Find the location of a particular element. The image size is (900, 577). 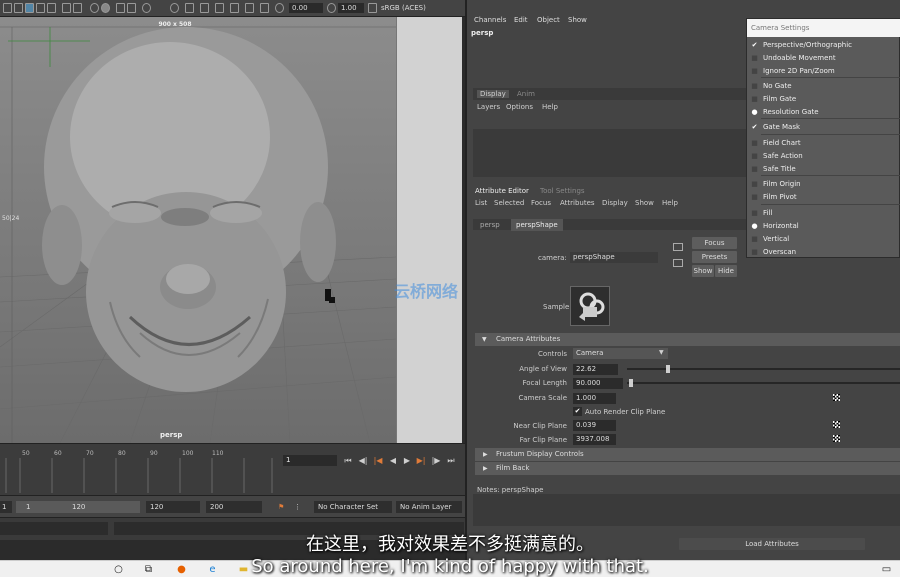

end-frame-field: 120 is located at coordinates (173, 507).